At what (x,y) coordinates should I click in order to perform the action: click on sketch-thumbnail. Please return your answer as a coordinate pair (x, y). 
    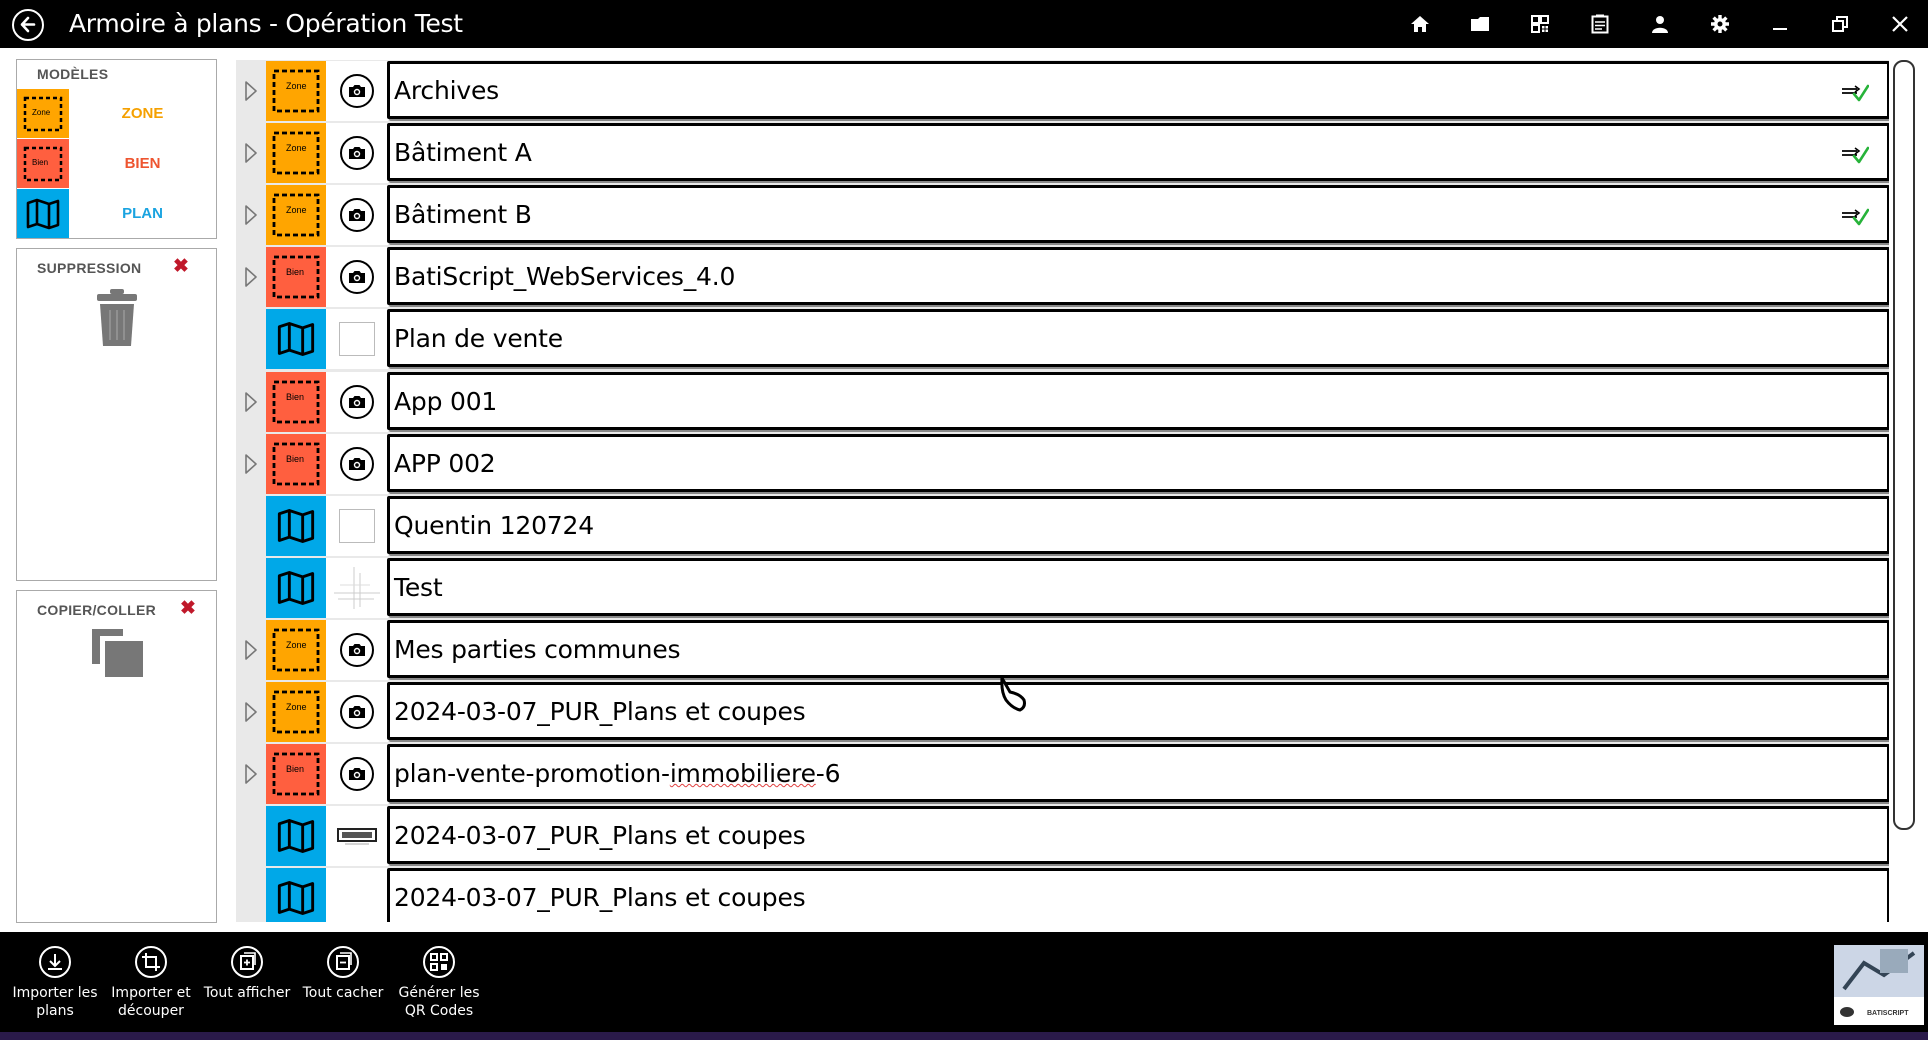
    Looking at the image, I should click on (357, 588).